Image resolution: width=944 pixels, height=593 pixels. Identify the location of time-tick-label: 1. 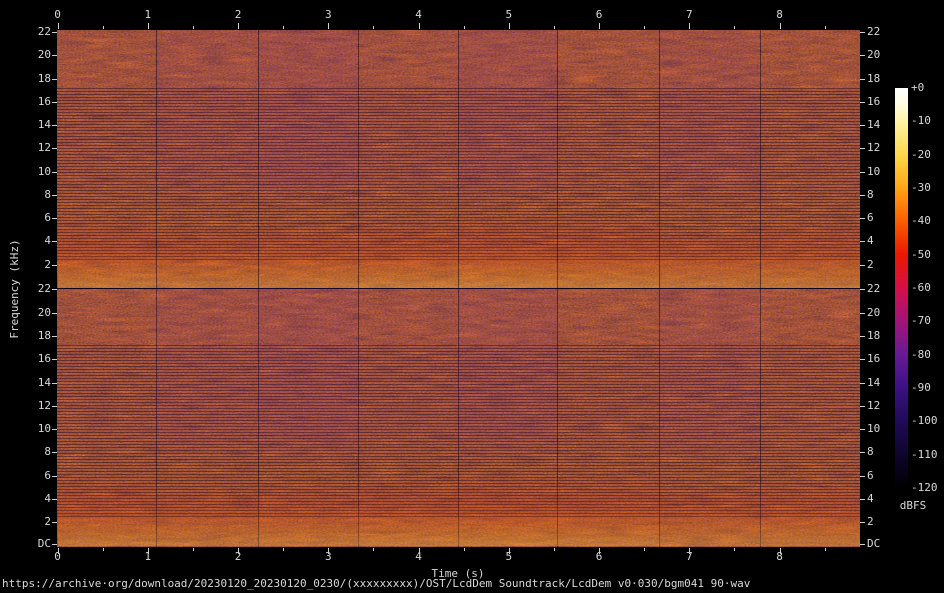
(148, 14).